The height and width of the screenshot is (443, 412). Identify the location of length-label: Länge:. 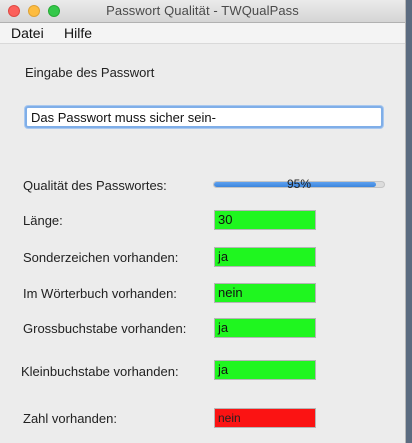
(43, 220).